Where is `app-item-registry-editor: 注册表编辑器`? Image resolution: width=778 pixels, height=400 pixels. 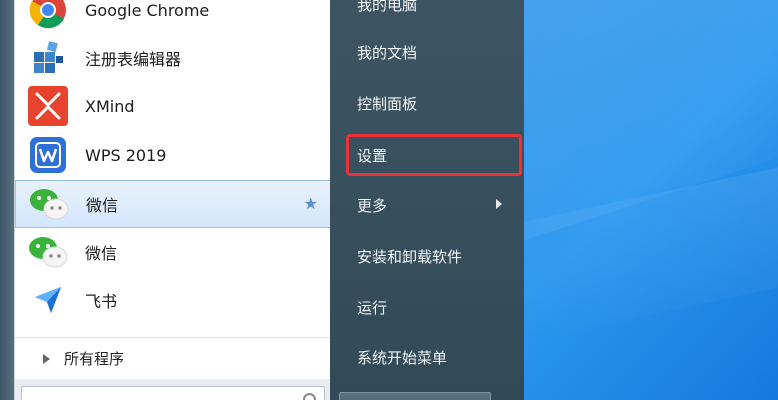
app-item-registry-editor: 注册表编辑器 is located at coordinates (173, 58).